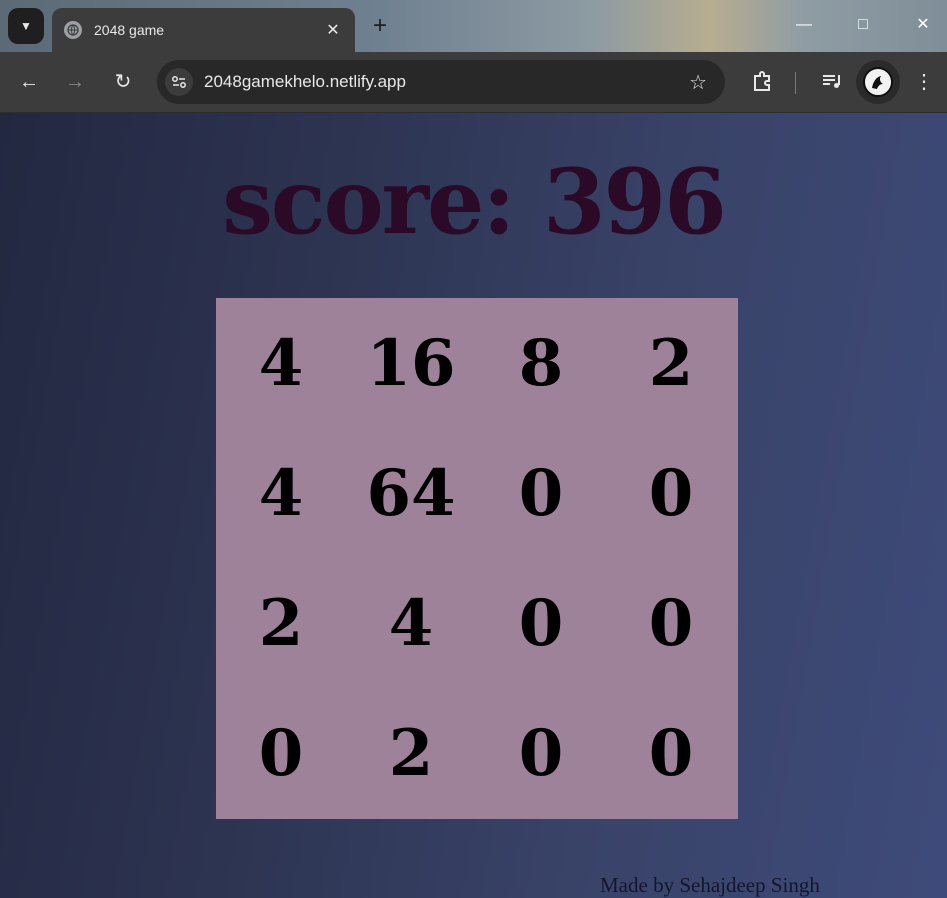 This screenshot has height=898, width=947. What do you see at coordinates (473, 26) in the screenshot?
I see `browser-title-bar: ▼ 2048 game ✕ + — □ ✕` at bounding box center [473, 26].